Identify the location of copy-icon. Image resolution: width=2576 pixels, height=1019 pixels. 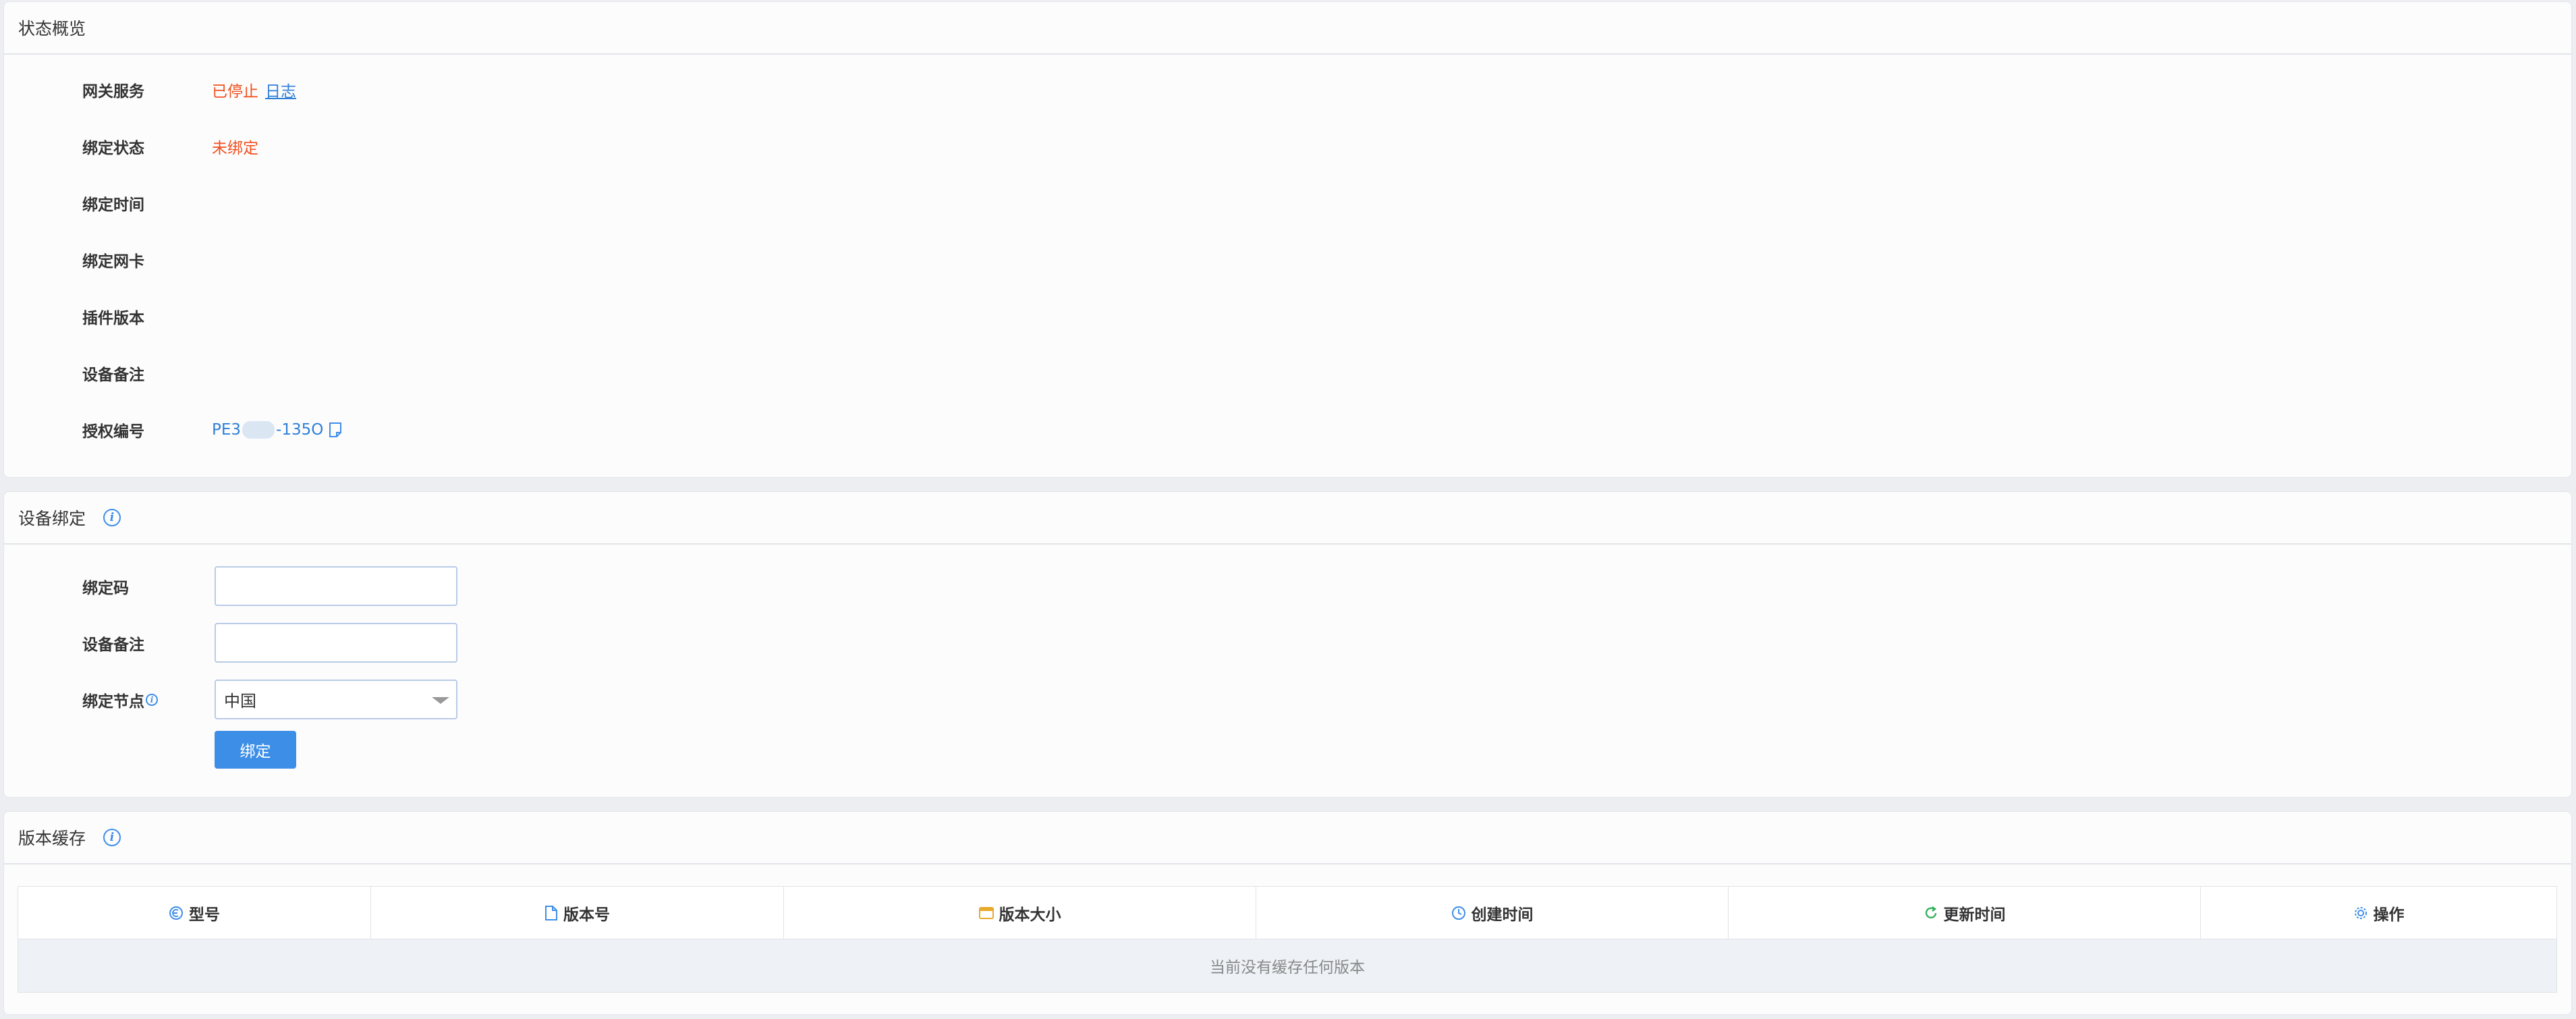
(335, 429).